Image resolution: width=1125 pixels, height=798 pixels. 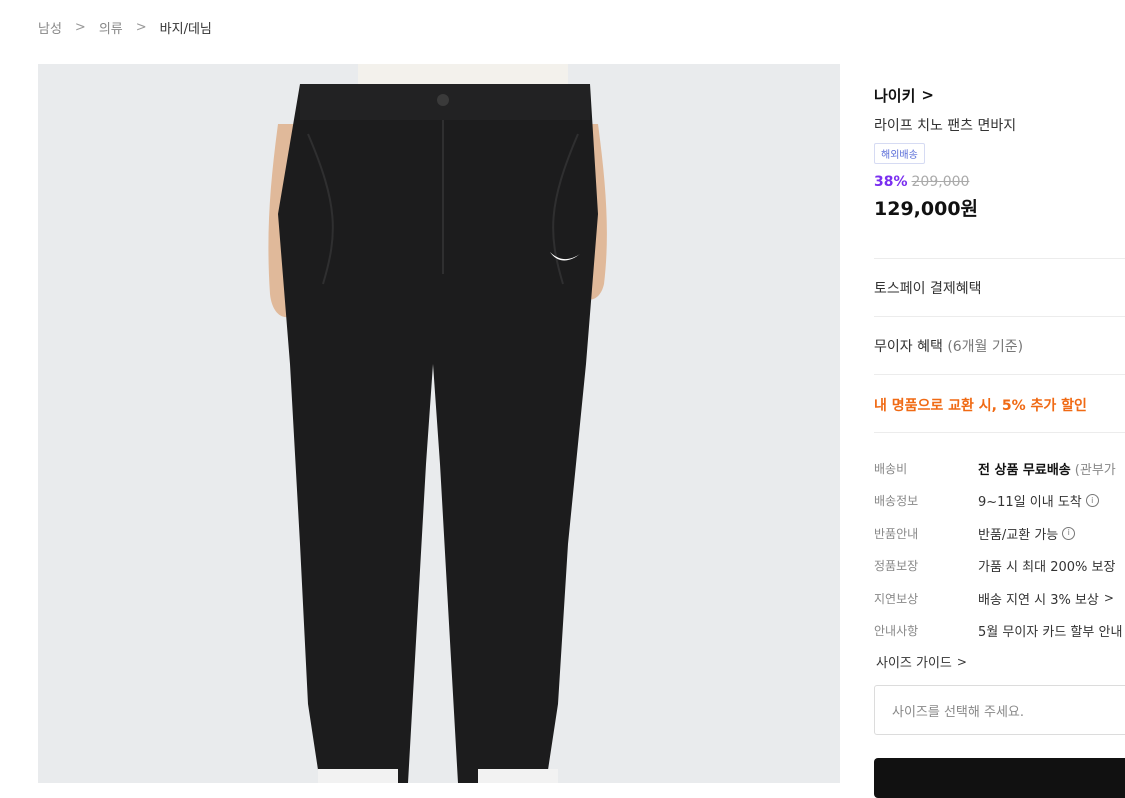 I want to click on product-name: 라이프 치노 팬츠 면바지, so click(x=945, y=126).